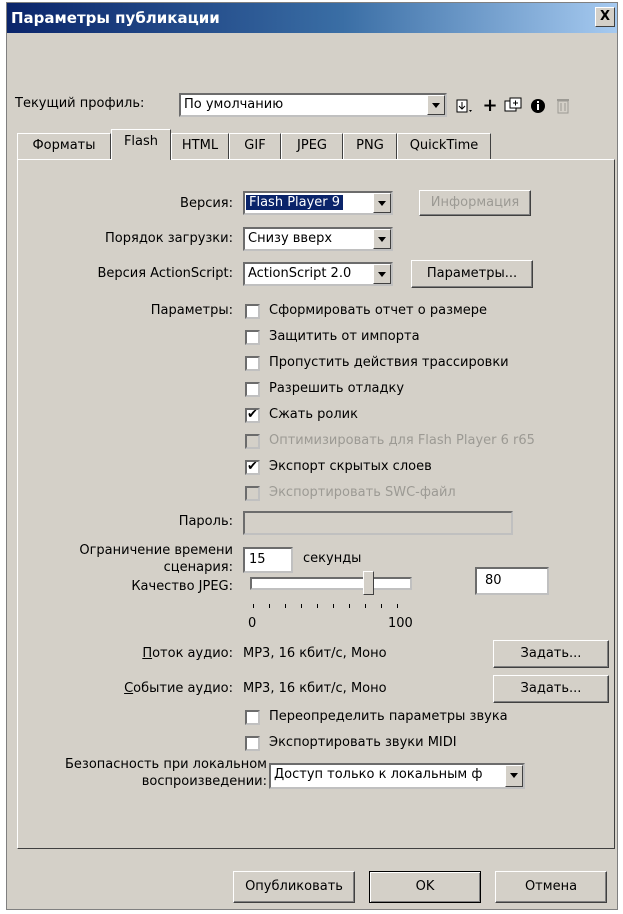 The height and width of the screenshot is (914, 623). I want to click on import-export-icon, so click(464, 106).